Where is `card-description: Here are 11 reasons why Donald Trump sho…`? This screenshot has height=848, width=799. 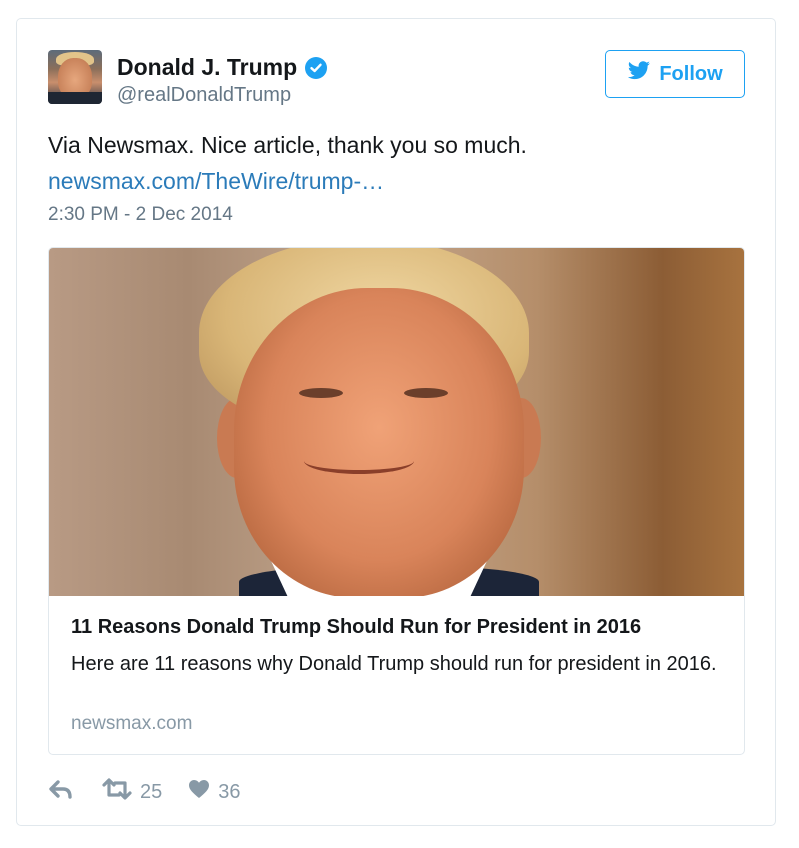 card-description: Here are 11 reasons why Donald Trump sho… is located at coordinates (394, 664).